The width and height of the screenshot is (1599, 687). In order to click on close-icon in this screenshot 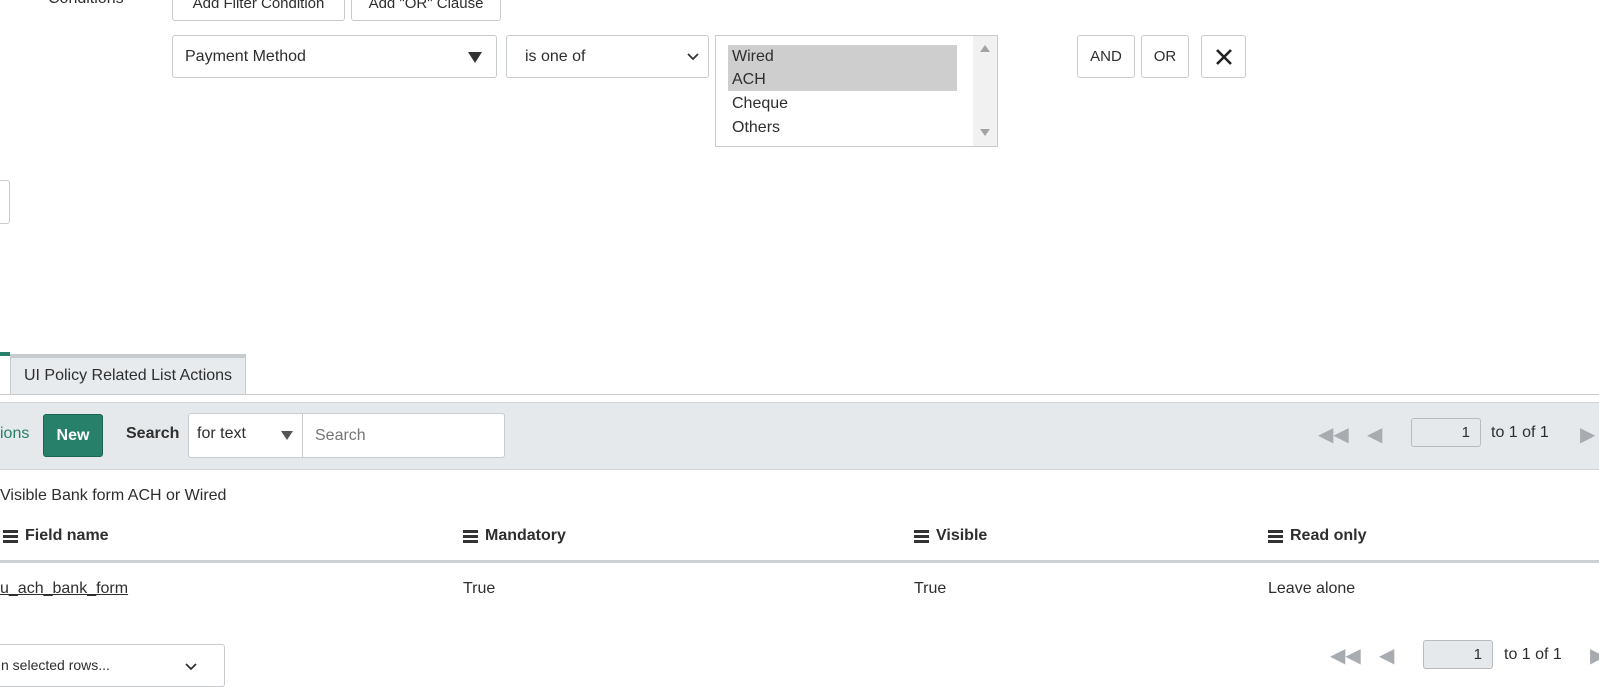, I will do `click(1223, 56)`.